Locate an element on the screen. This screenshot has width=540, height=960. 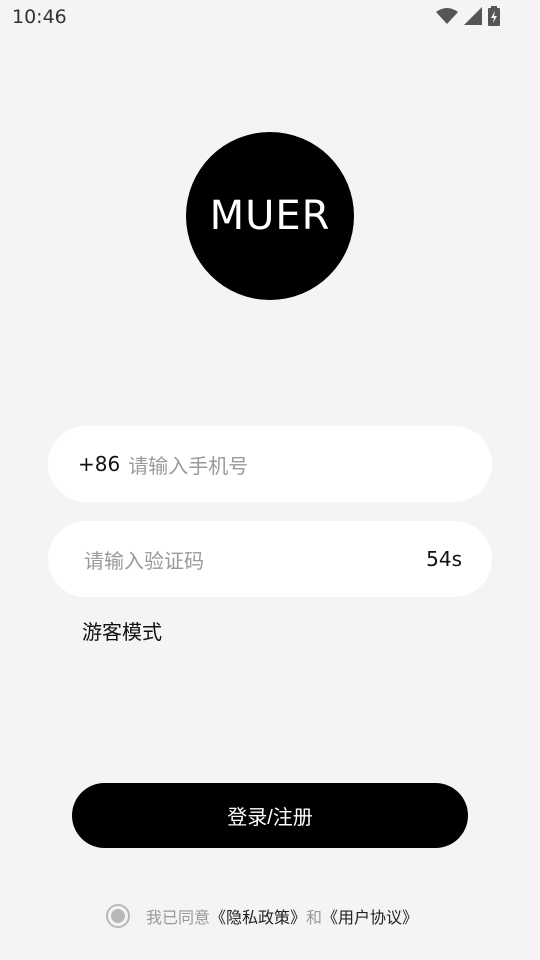
app-logo: MUER is located at coordinates (270, 216).